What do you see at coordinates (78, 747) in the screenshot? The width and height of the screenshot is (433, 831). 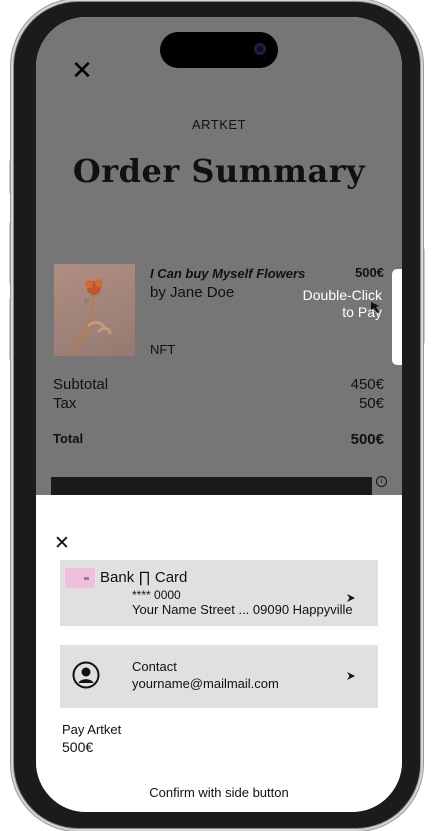 I see `pay-amount: 500€` at bounding box center [78, 747].